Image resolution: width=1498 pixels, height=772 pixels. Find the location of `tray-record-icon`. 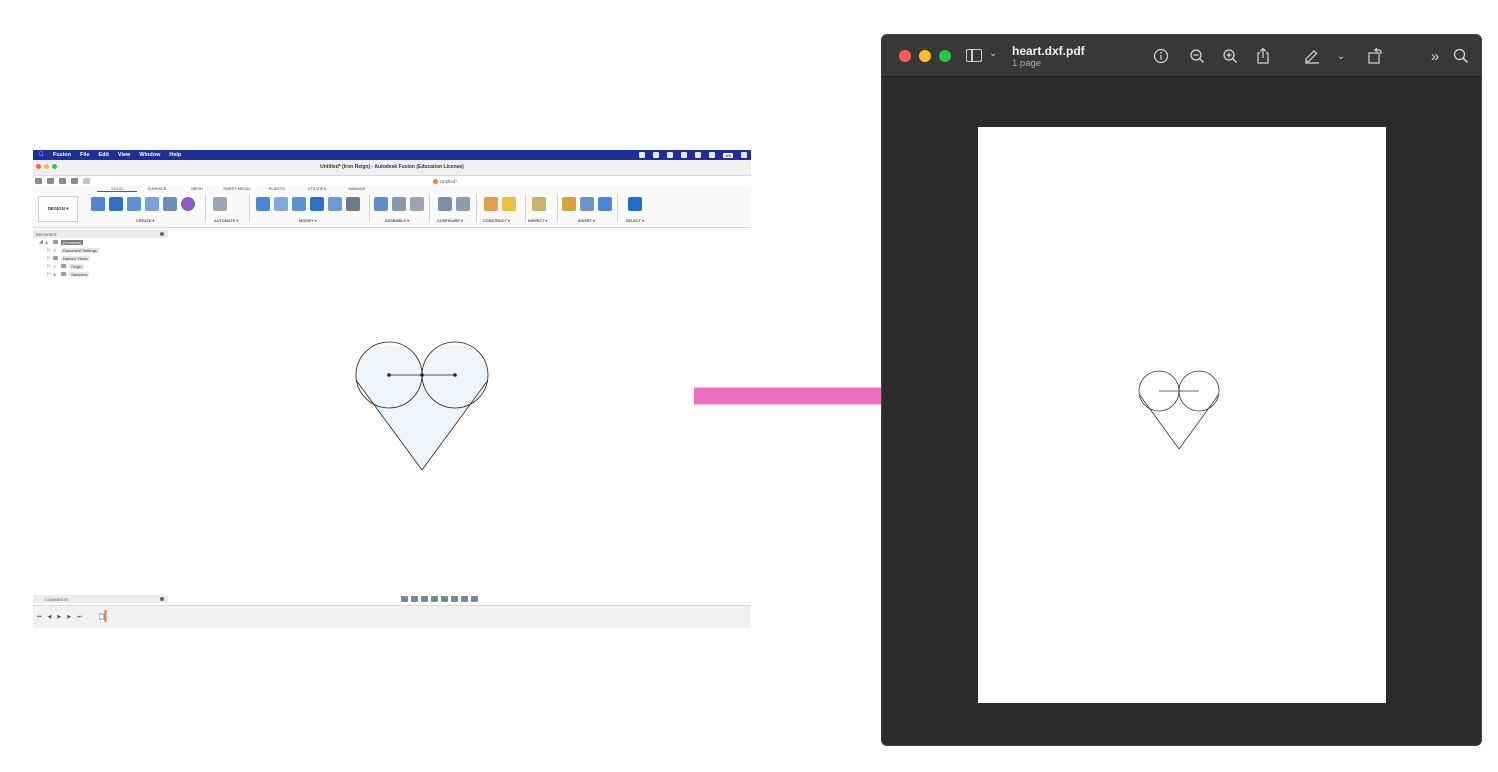

tray-record-icon is located at coordinates (684, 155).